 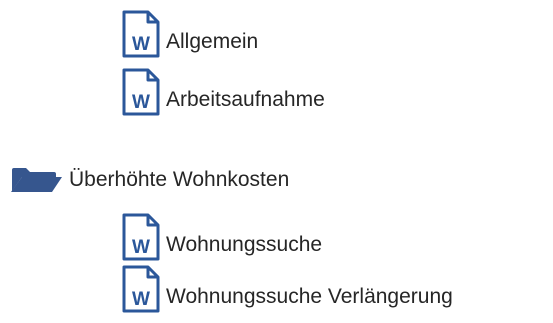 What do you see at coordinates (37, 180) in the screenshot?
I see `folder-open-icon` at bounding box center [37, 180].